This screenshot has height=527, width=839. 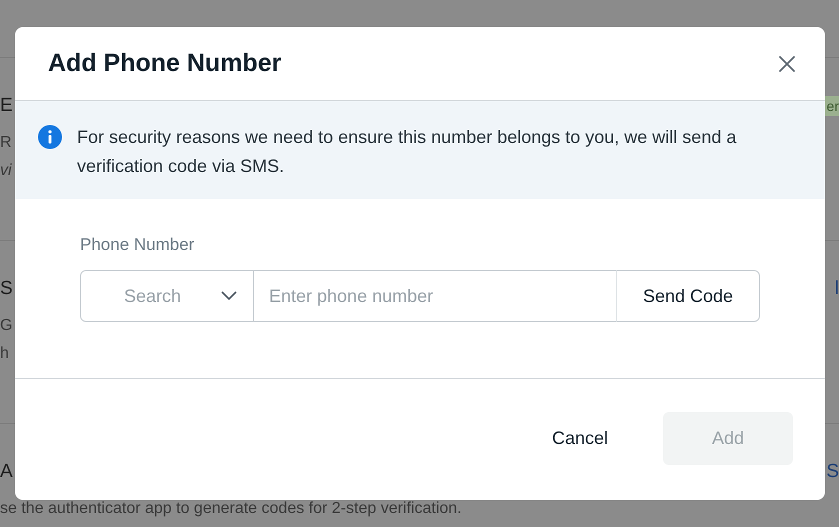 What do you see at coordinates (6, 472) in the screenshot?
I see `section-heading: A` at bounding box center [6, 472].